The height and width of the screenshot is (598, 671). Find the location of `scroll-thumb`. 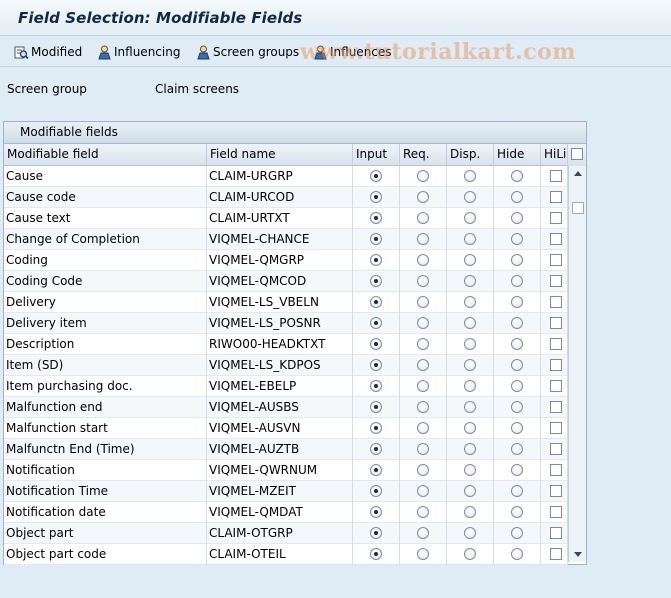

scroll-thumb is located at coordinates (578, 208).